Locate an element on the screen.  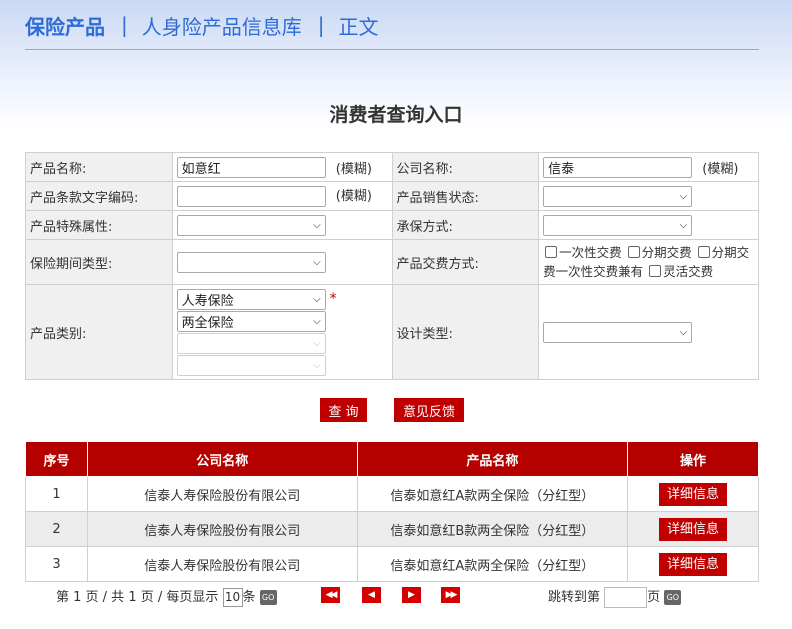
column-header-company: 公司名称 is located at coordinates (222, 459).